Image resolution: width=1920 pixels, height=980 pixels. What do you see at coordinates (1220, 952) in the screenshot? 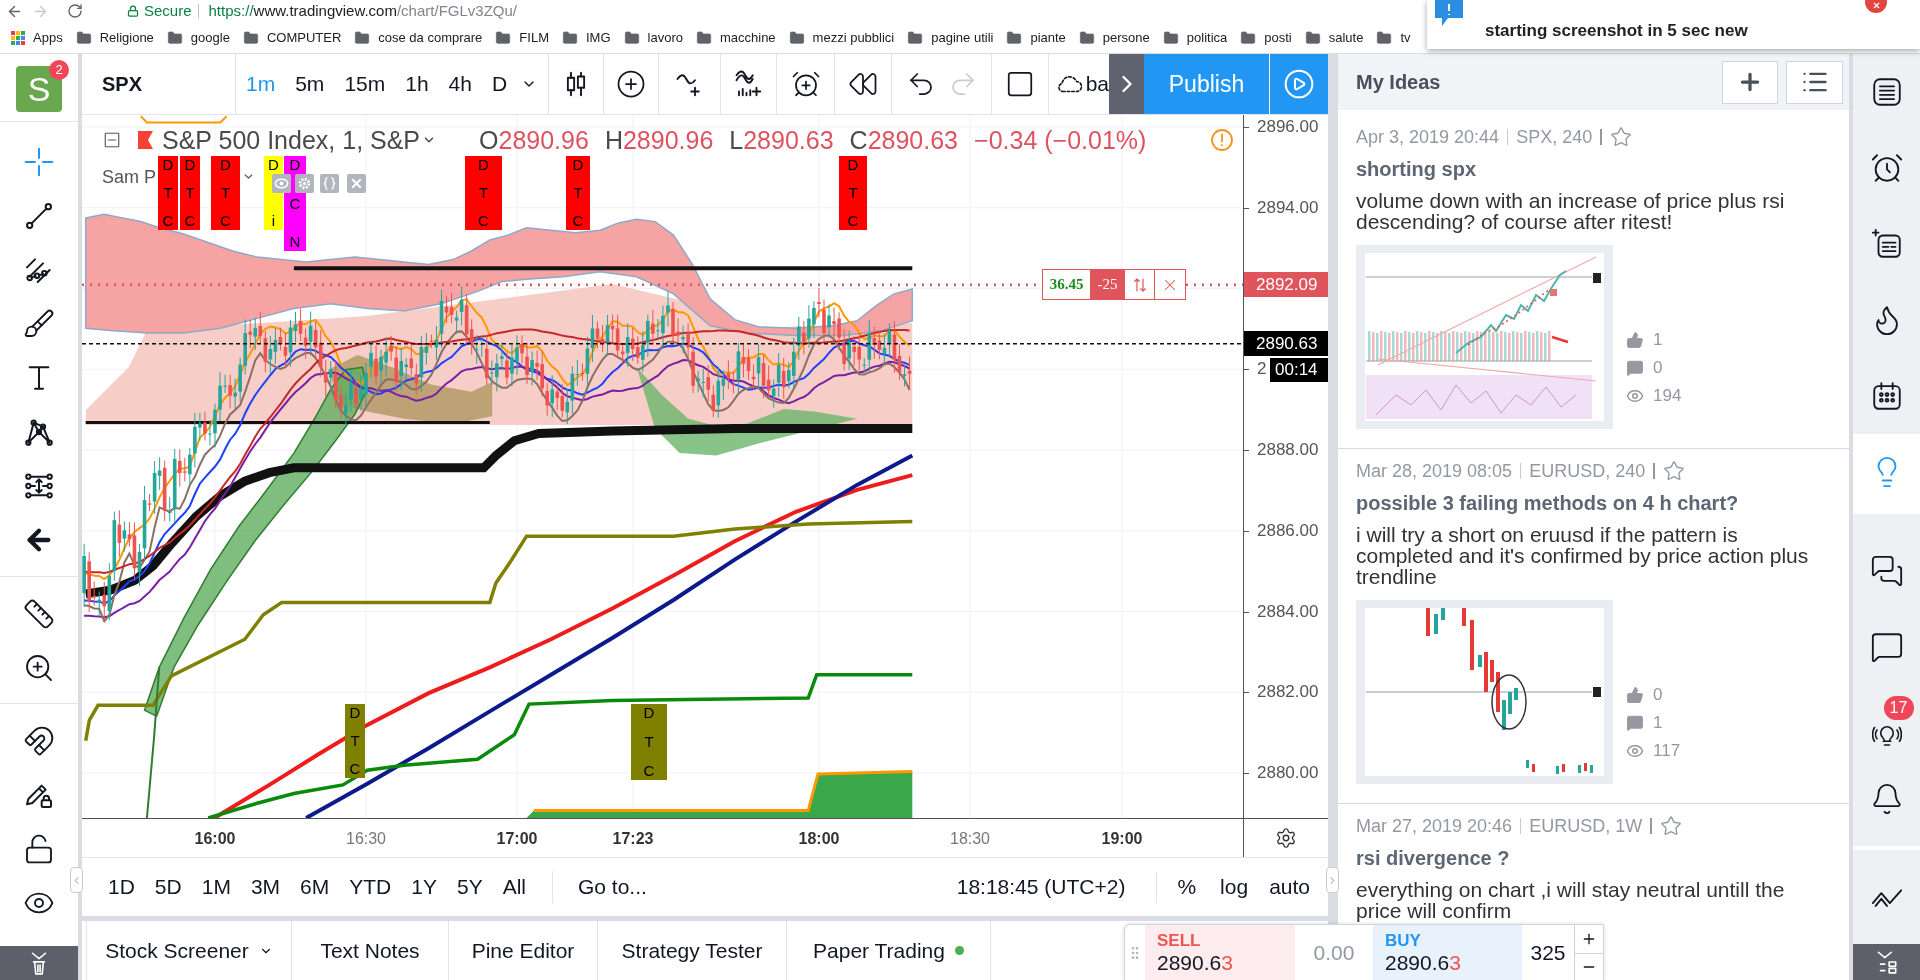
I see `sell-button: SELL 2890.63` at bounding box center [1220, 952].